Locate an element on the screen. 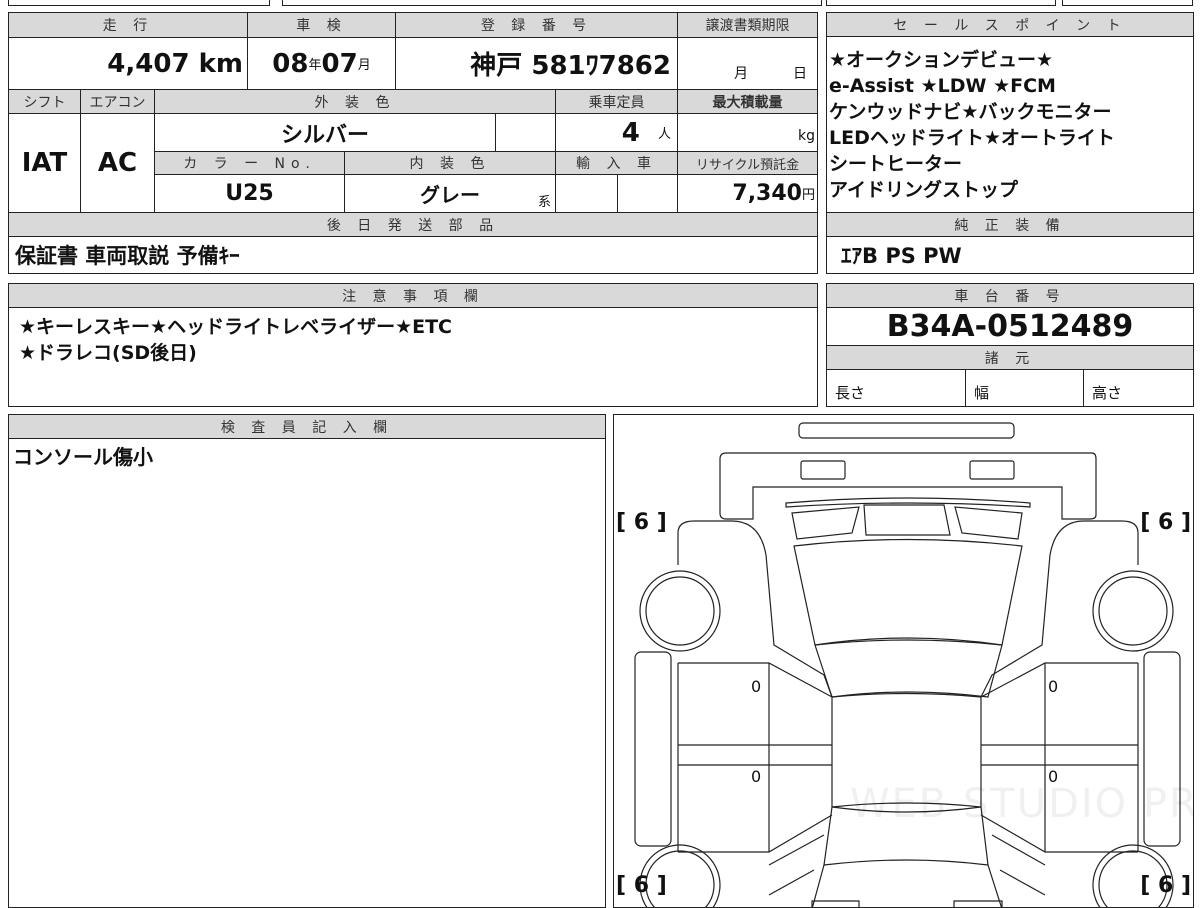 The image size is (1200, 908). recycle-fee-value: 7,340 円 is located at coordinates (747, 193).